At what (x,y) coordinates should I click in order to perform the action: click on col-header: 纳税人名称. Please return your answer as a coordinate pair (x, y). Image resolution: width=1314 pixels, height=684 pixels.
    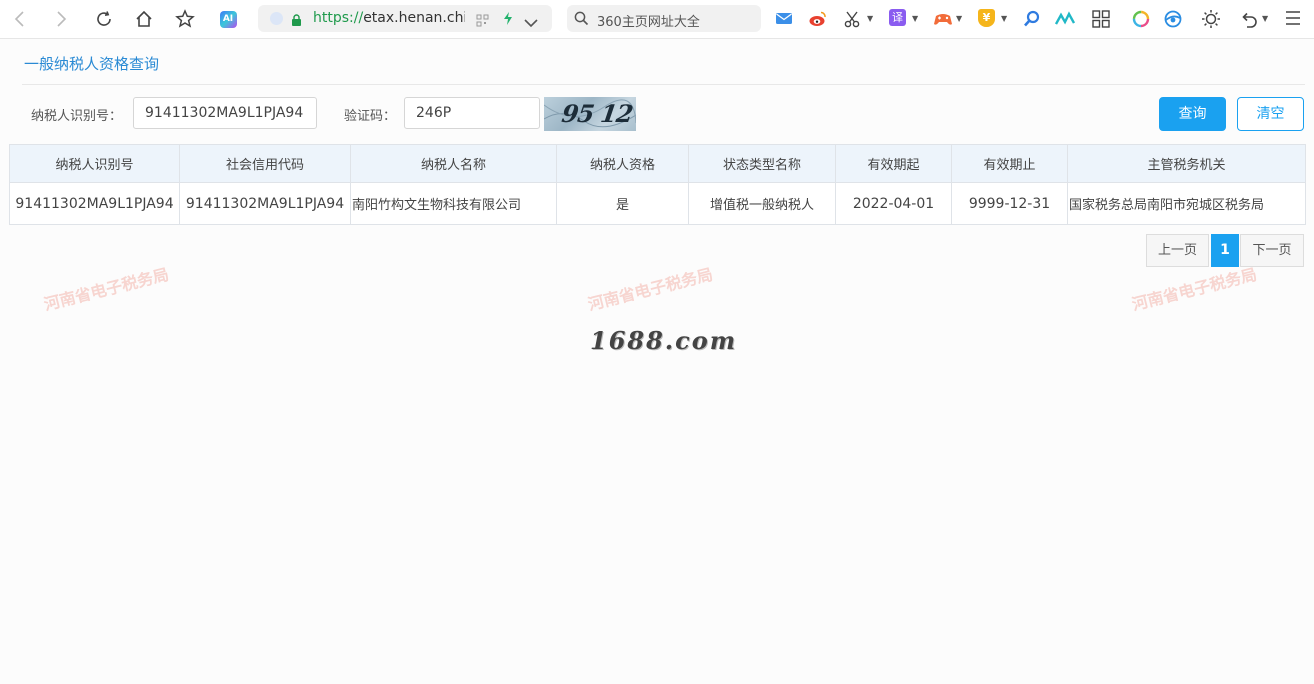
    Looking at the image, I should click on (453, 163).